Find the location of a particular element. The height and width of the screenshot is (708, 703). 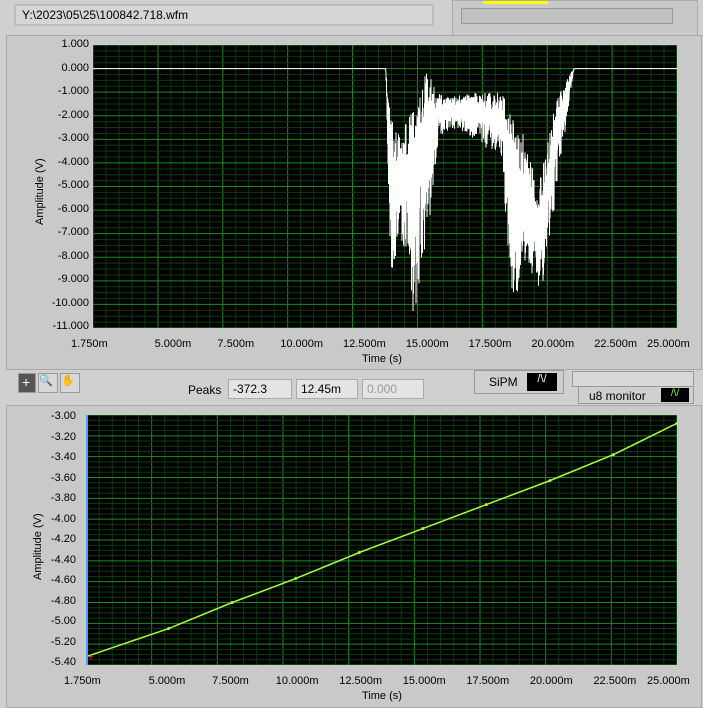

y-tick-label: -10.000 is located at coordinates (70, 302).